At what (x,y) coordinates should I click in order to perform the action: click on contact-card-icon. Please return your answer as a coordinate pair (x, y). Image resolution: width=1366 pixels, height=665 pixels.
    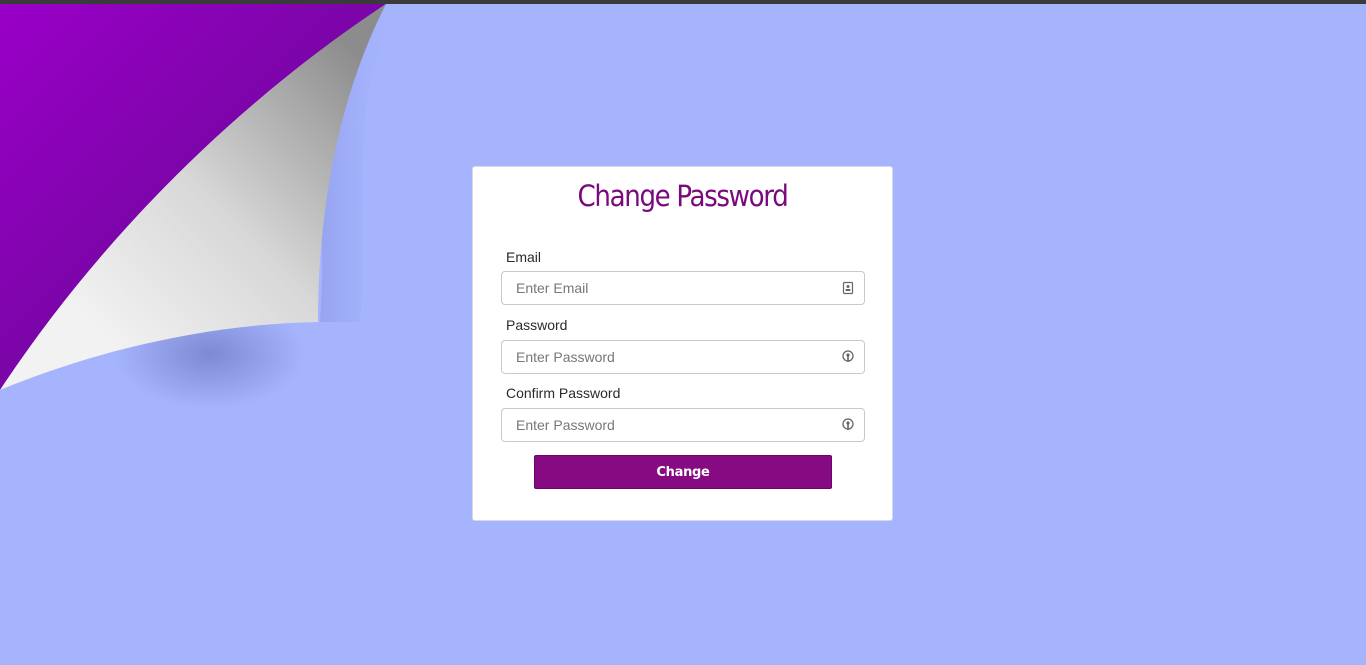
    Looking at the image, I should click on (848, 288).